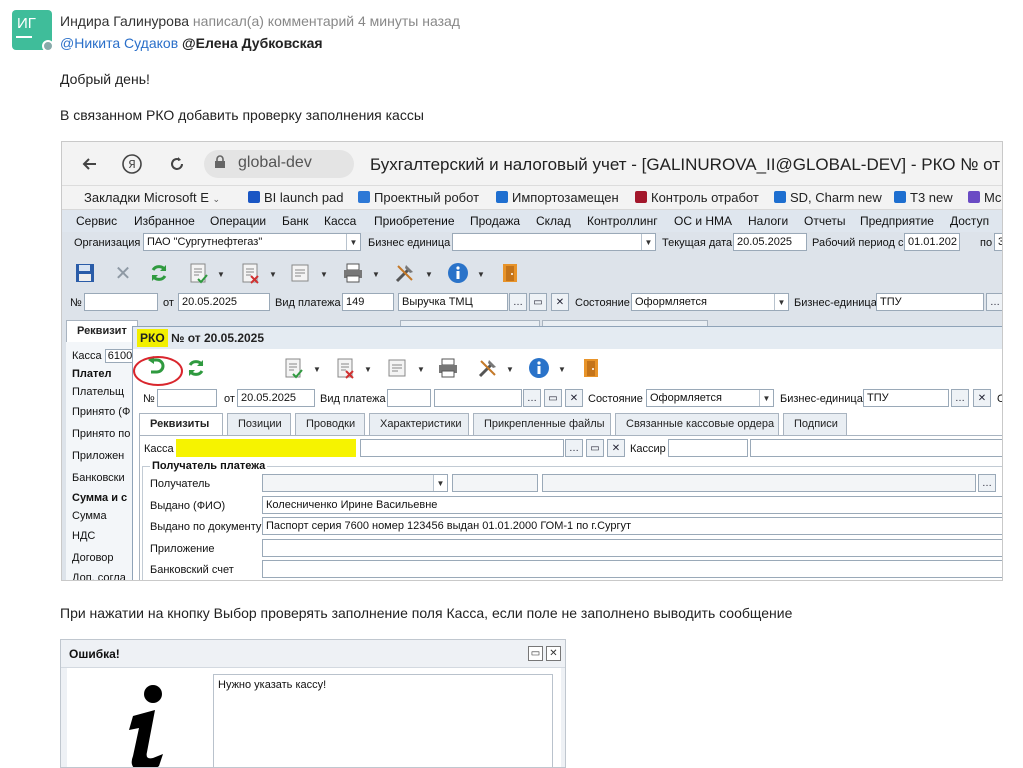  Describe the element at coordinates (897, 221) in the screenshot. I see `menu-item: Предприятие` at that location.